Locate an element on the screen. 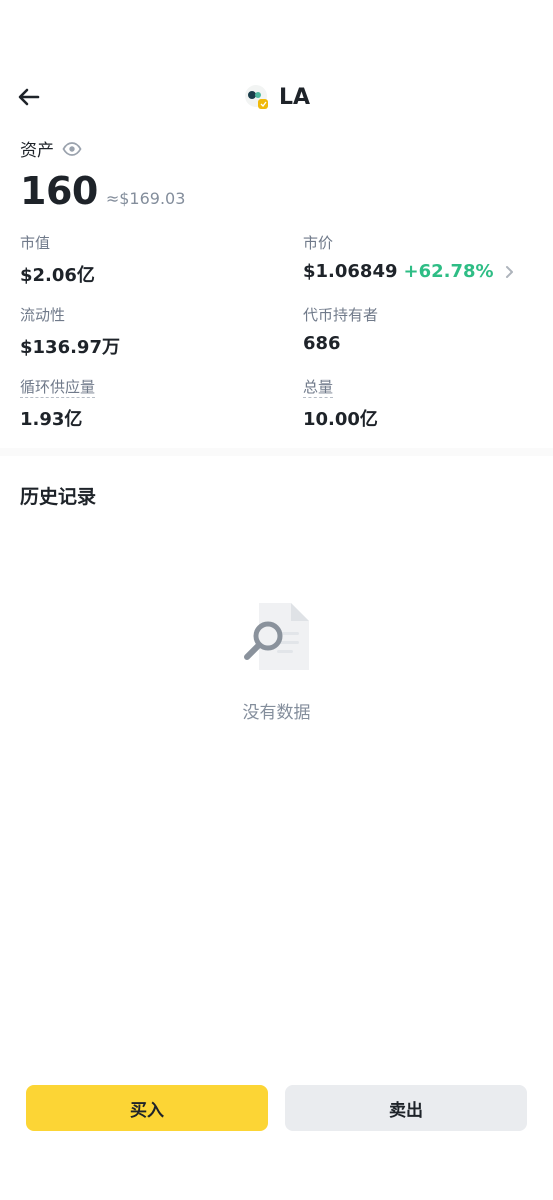  stat-label: 循环供应量 is located at coordinates (58, 388).